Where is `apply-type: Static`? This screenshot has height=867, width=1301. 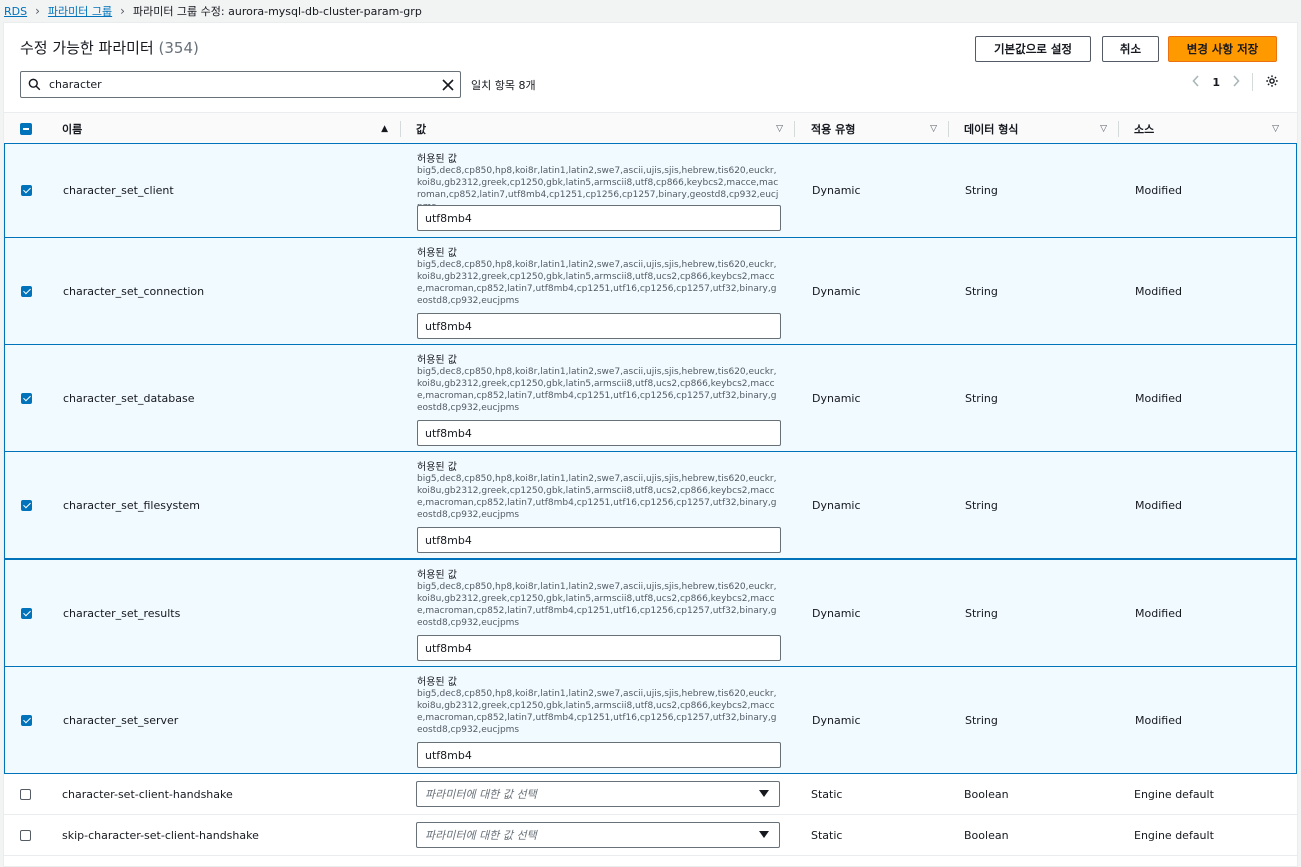
apply-type: Static is located at coordinates (827, 835).